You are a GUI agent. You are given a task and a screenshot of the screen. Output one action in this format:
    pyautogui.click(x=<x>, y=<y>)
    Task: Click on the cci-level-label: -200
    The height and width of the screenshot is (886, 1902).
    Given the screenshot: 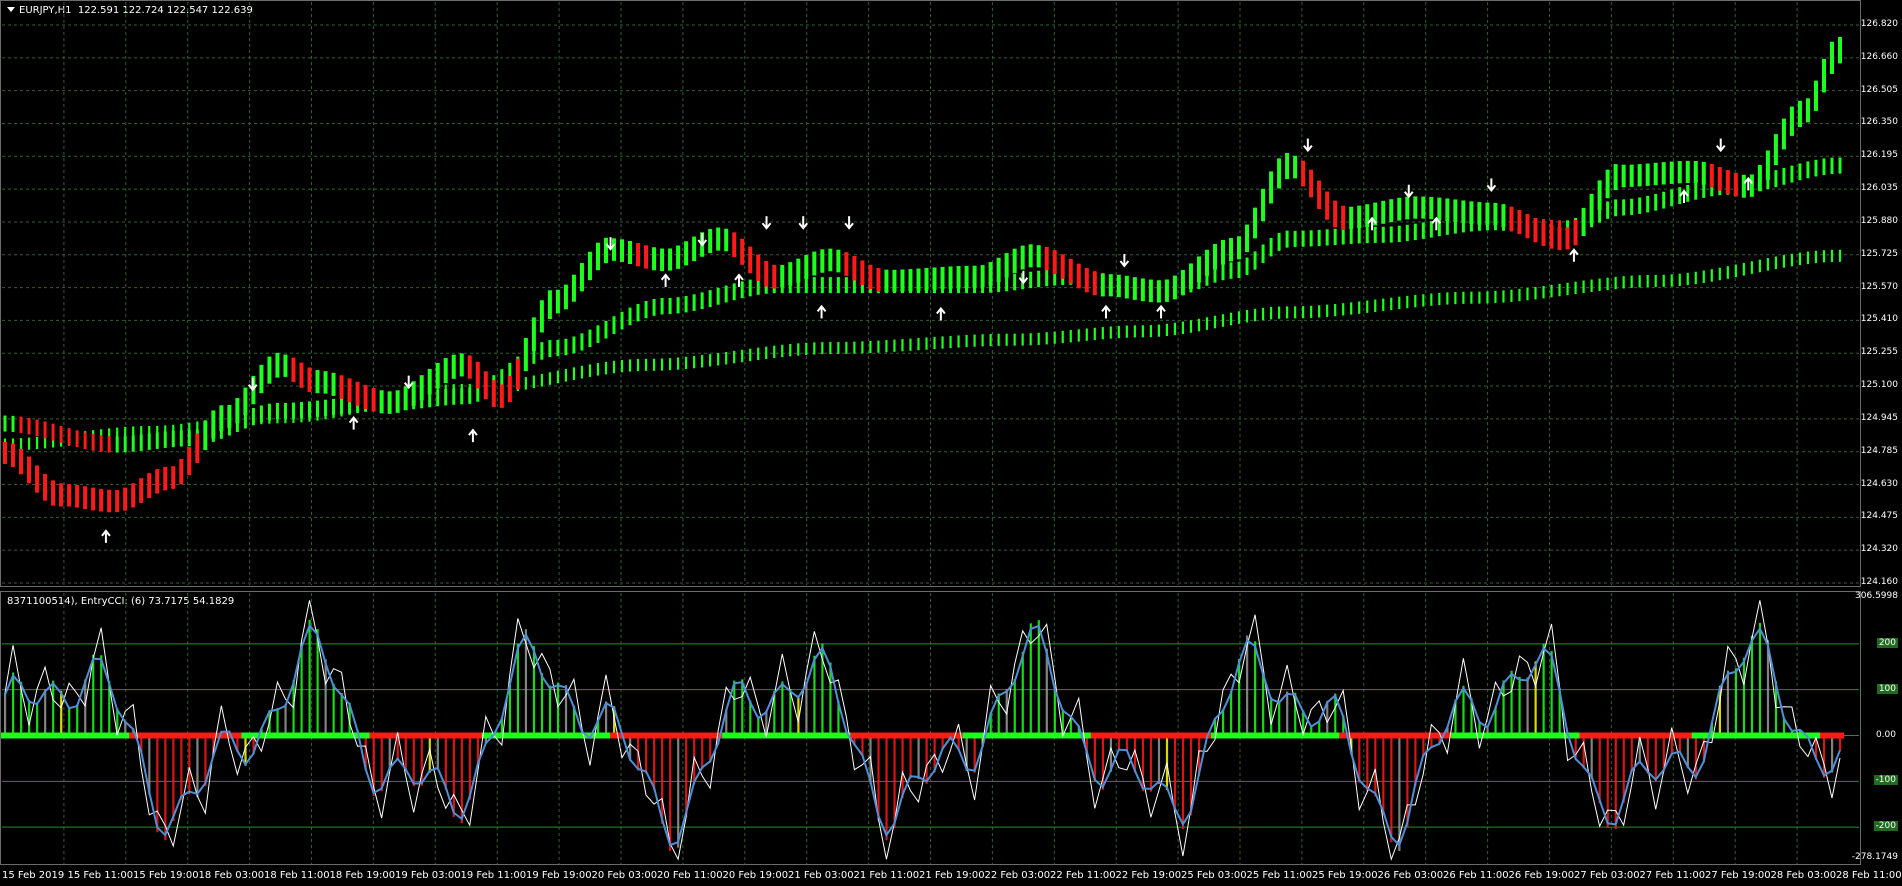 What is the action you would take?
    pyautogui.click(x=1885, y=826)
    